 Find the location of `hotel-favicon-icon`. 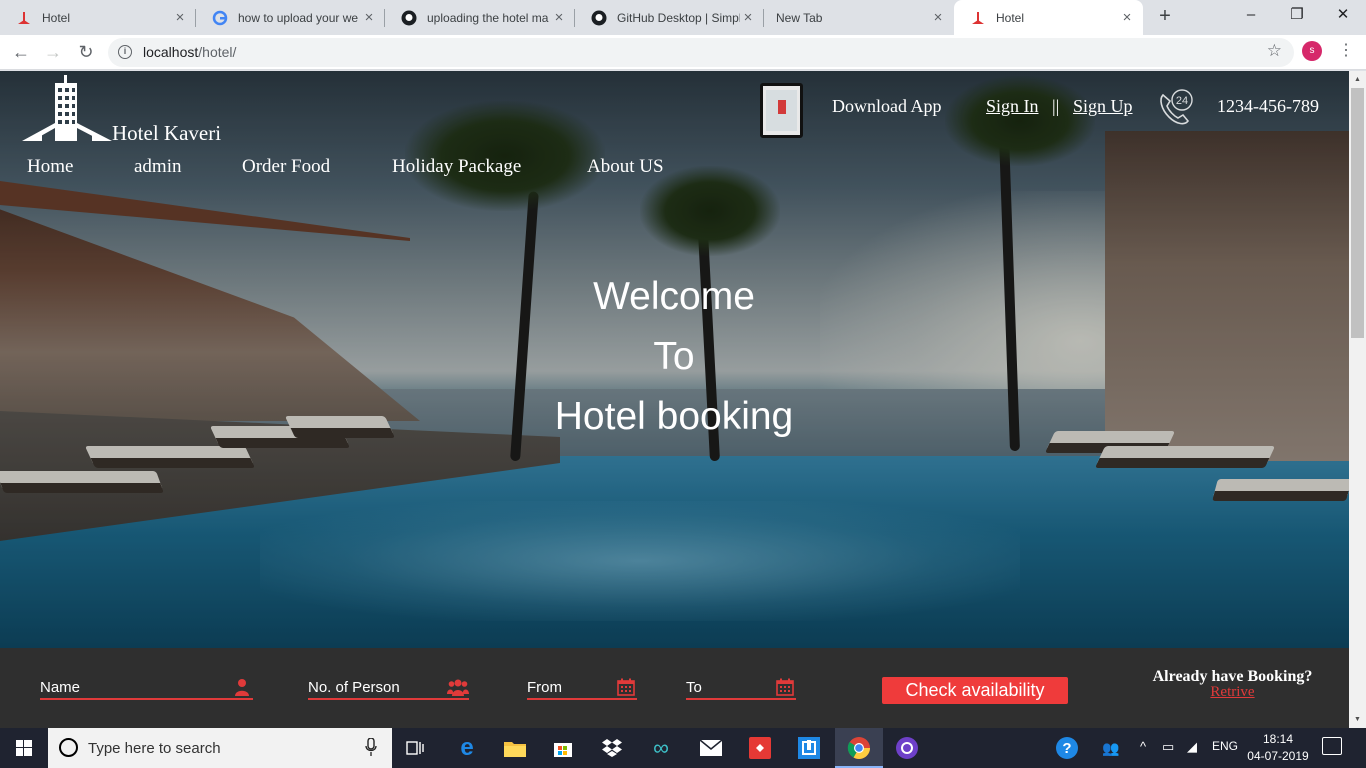

hotel-favicon-icon is located at coordinates (24, 18).